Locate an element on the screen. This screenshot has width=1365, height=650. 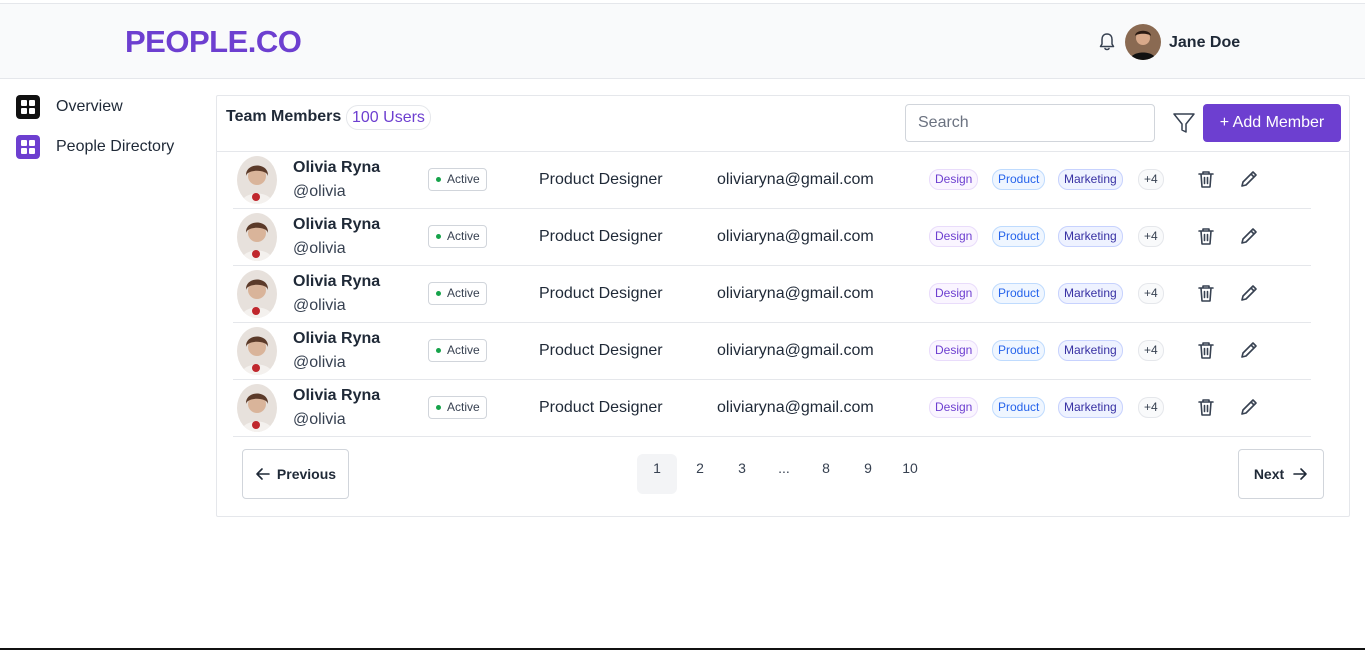
add-member-button: + Add Member is located at coordinates (1272, 123).